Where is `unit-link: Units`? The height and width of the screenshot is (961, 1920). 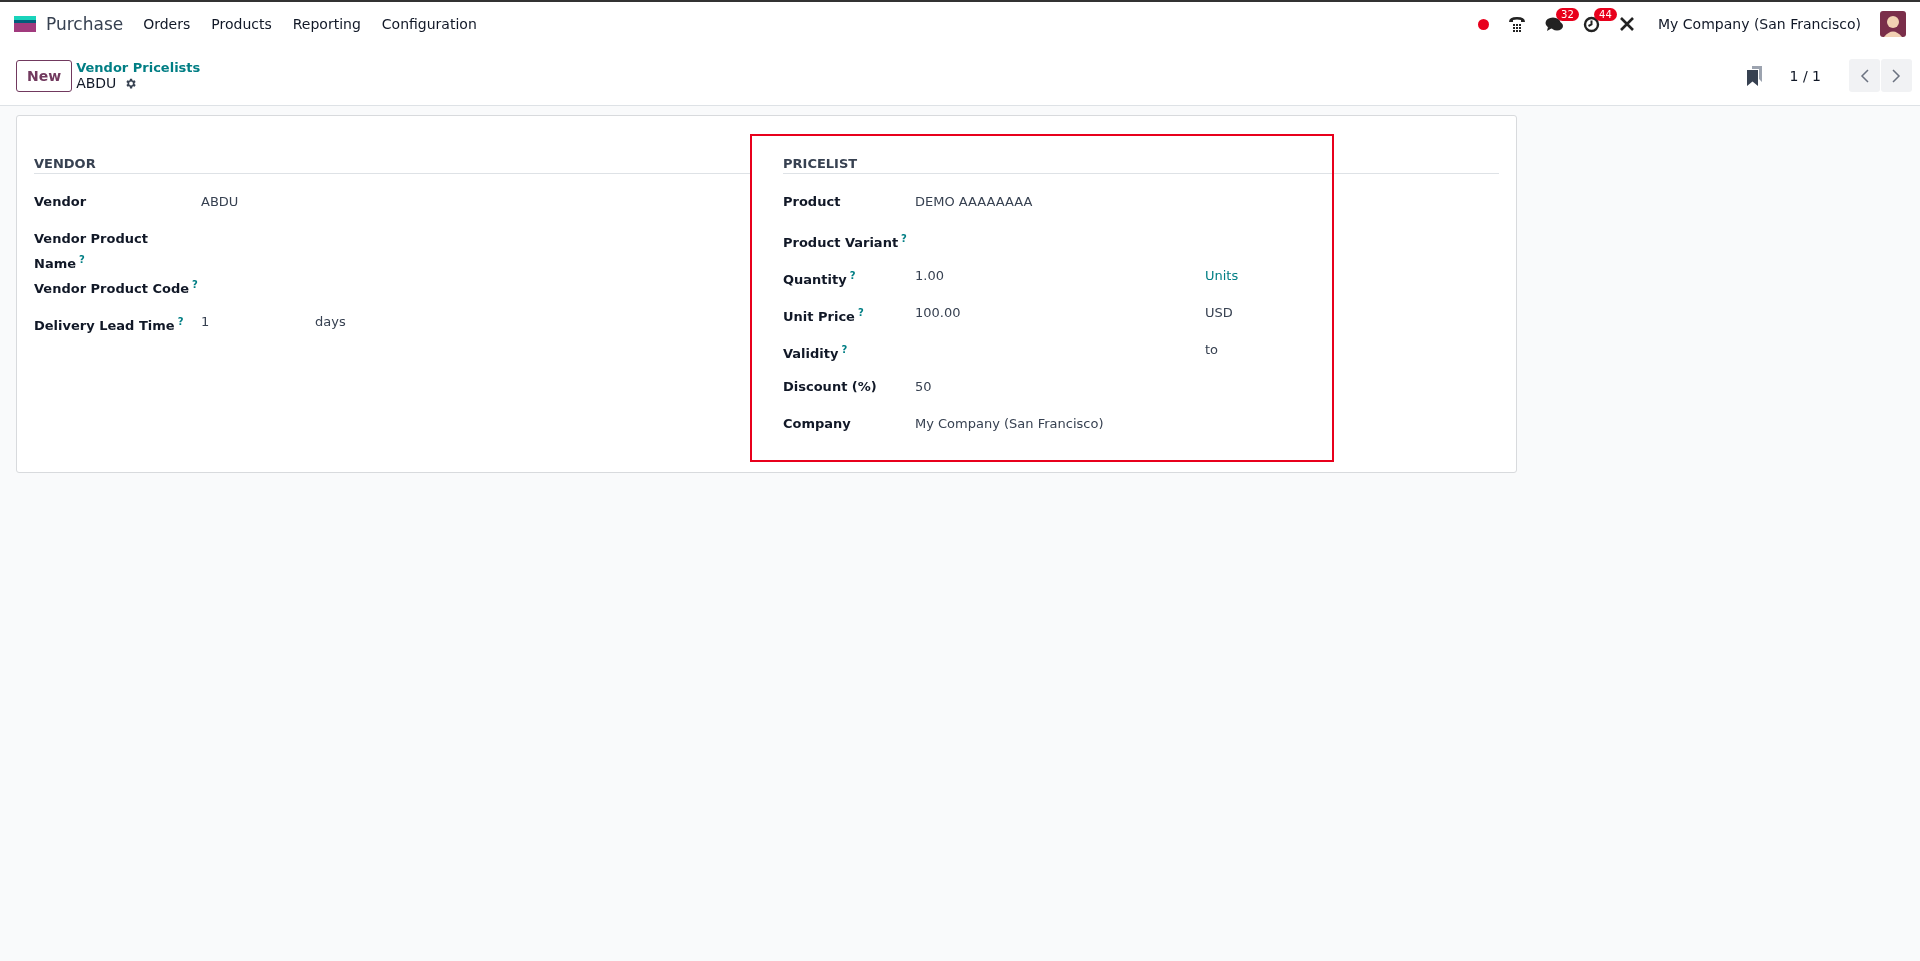
unit-link: Units is located at coordinates (1222, 283).